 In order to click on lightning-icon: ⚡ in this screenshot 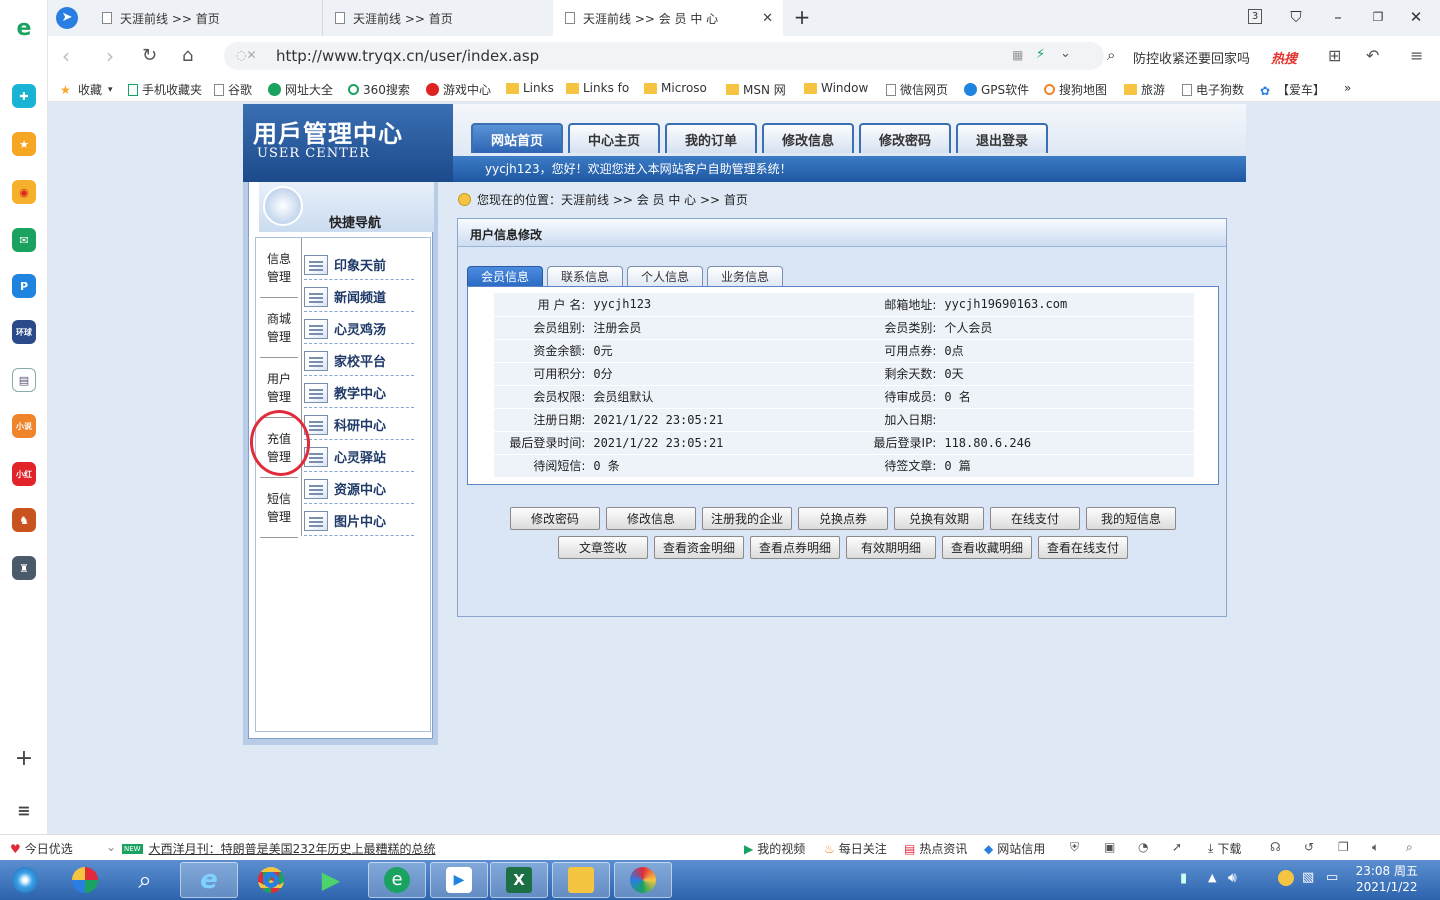, I will do `click(1040, 54)`.